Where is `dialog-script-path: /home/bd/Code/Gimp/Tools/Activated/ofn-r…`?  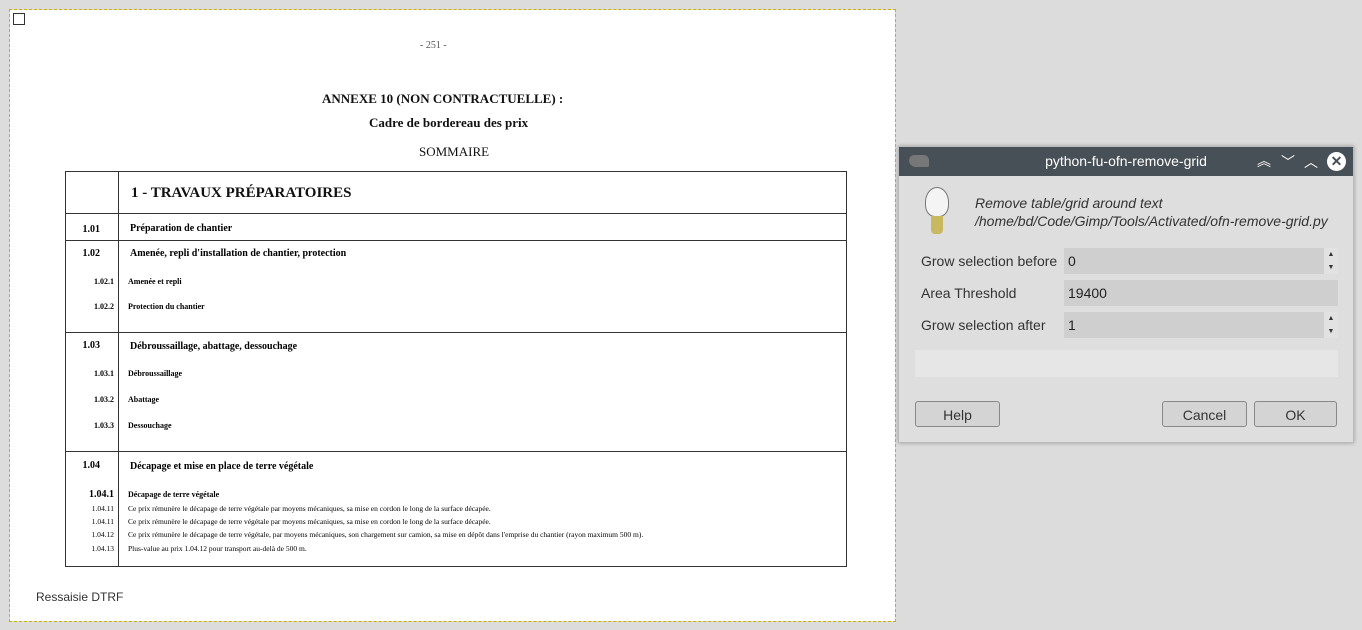 dialog-script-path: /home/bd/Code/Gimp/Tools/Activated/ofn-r… is located at coordinates (1151, 221).